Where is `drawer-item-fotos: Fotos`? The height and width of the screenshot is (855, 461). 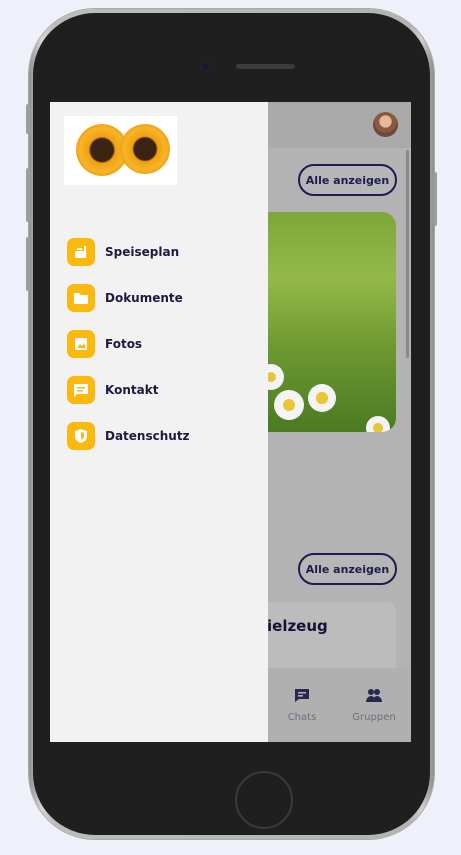 drawer-item-fotos: Fotos is located at coordinates (104, 344).